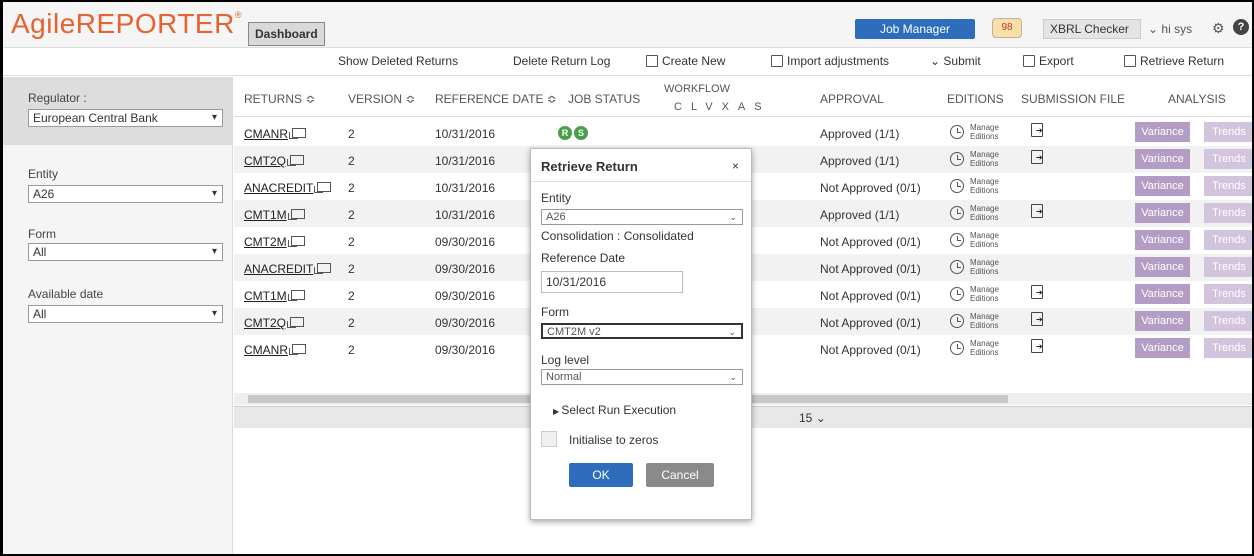 The image size is (1254, 556). I want to click on gear-icon: ⚙, so click(1218, 28).